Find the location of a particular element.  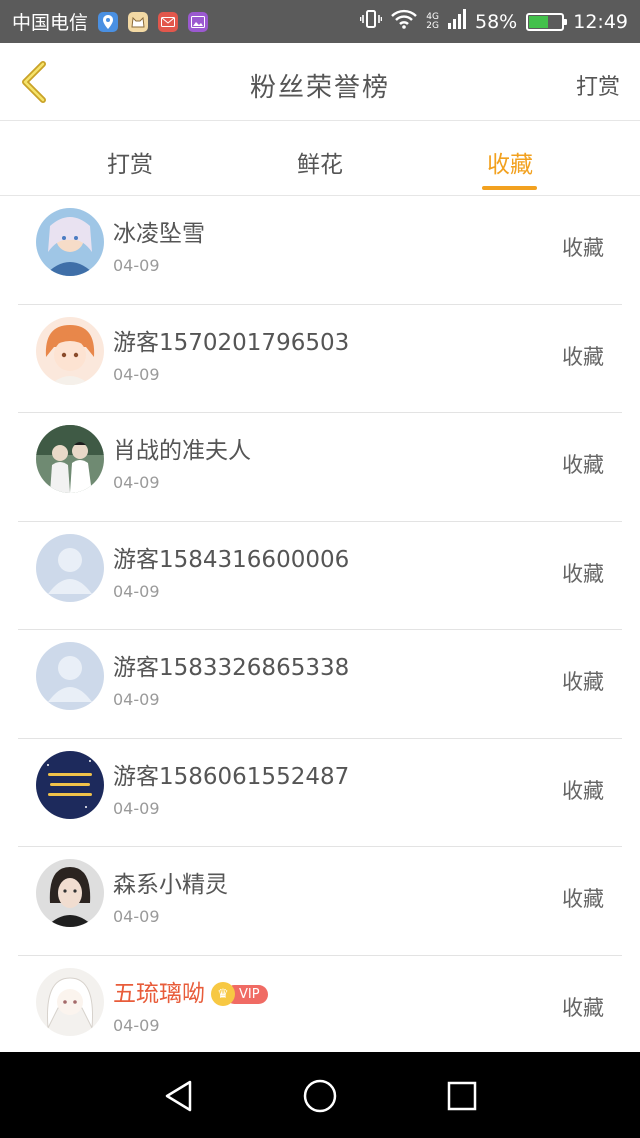

user-name: 森系小精灵 is located at coordinates (170, 885).